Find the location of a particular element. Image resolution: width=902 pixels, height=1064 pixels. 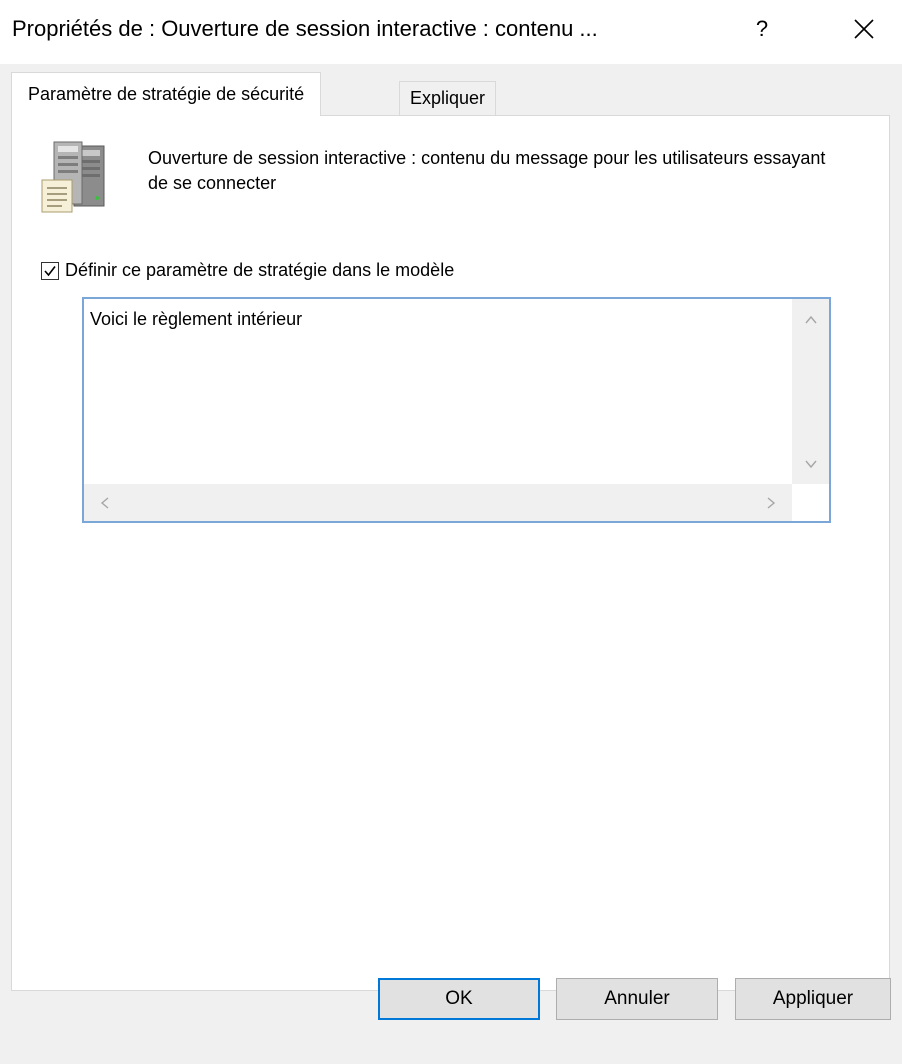

apply-button: Appliquer is located at coordinates (813, 999).